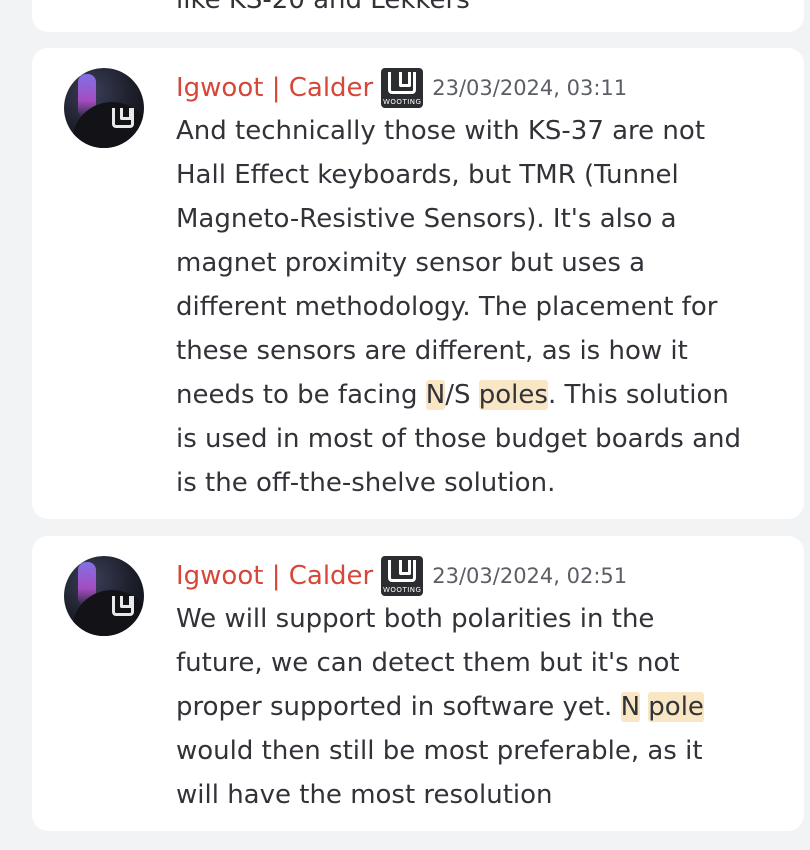  What do you see at coordinates (323, 7) in the screenshot?
I see `message-text-partial: like KS-20 and Lekkers` at bounding box center [323, 7].